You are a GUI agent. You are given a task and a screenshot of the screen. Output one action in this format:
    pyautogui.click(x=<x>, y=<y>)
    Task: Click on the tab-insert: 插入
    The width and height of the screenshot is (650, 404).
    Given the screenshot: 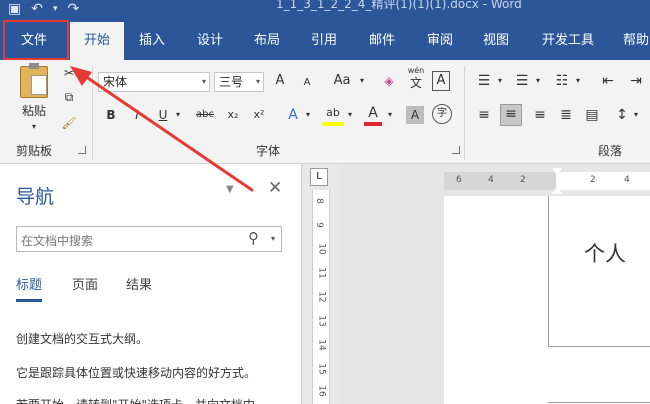 What is the action you would take?
    pyautogui.click(x=152, y=41)
    